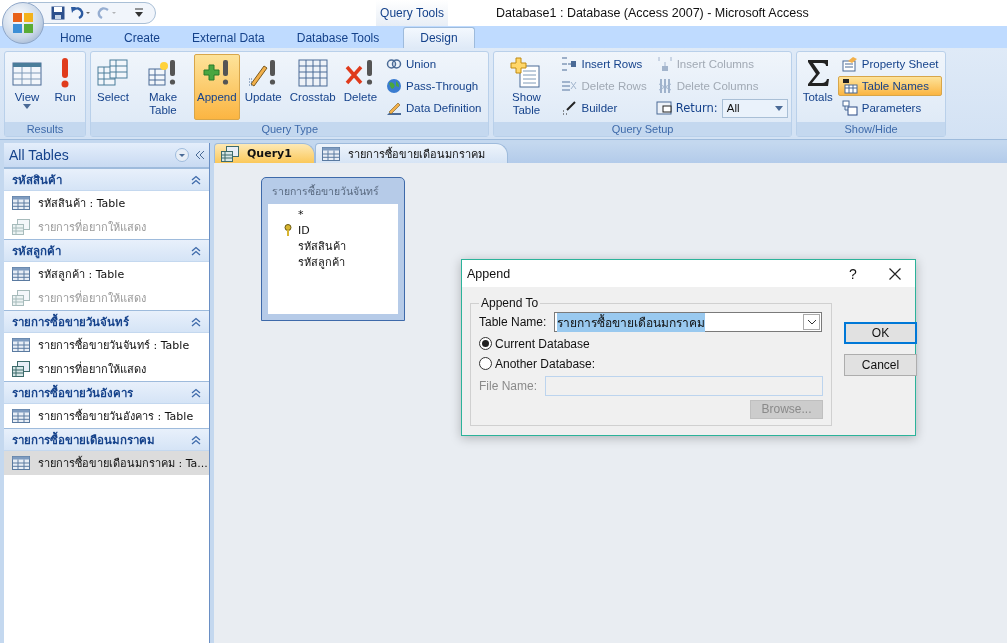 The height and width of the screenshot is (643, 1007). What do you see at coordinates (76, 37) in the screenshot?
I see `ribbon-tab: Home` at bounding box center [76, 37].